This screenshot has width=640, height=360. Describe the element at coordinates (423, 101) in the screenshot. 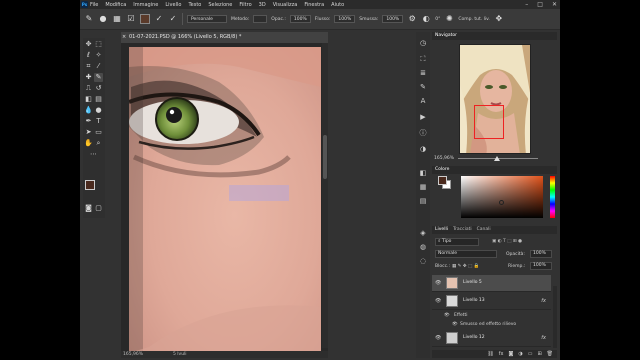

I see `type-panel-icon: A` at that location.